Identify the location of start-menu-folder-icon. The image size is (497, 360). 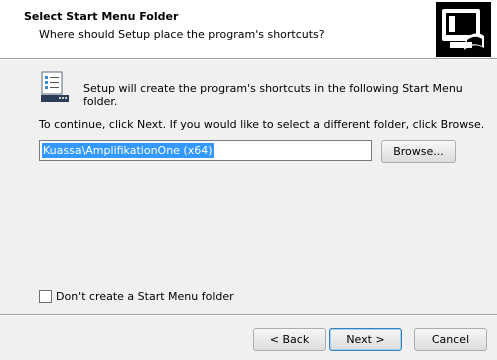
(55, 87).